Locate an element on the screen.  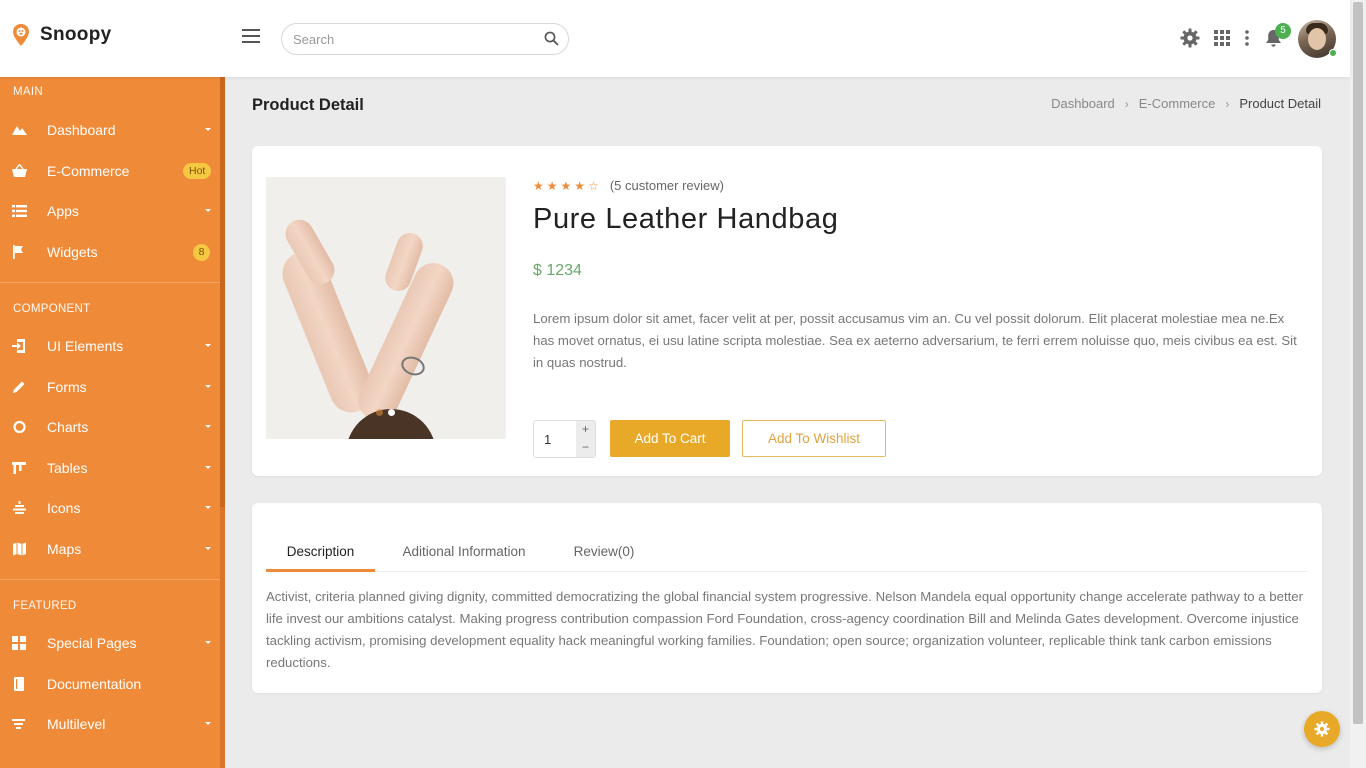
brand-name: Snoopy is located at coordinates (76, 34).